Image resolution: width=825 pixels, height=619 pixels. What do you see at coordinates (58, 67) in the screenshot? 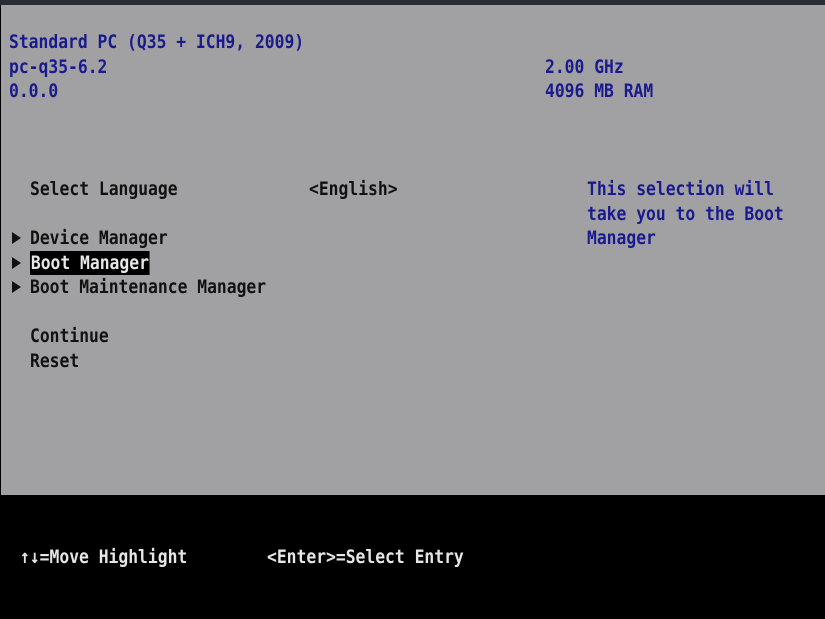
I see `machine-version: pc-q35-6.2` at bounding box center [58, 67].